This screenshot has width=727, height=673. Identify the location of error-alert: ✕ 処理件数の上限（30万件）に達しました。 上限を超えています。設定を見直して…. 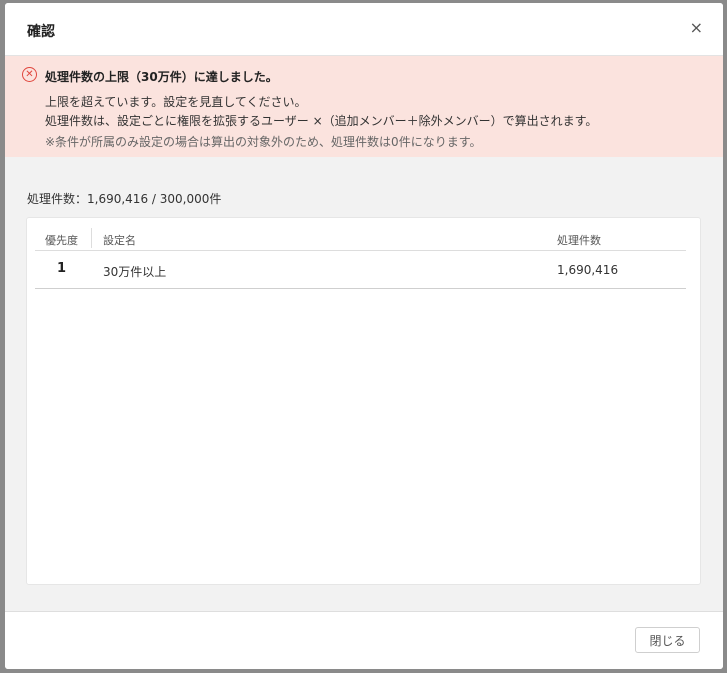
(364, 106).